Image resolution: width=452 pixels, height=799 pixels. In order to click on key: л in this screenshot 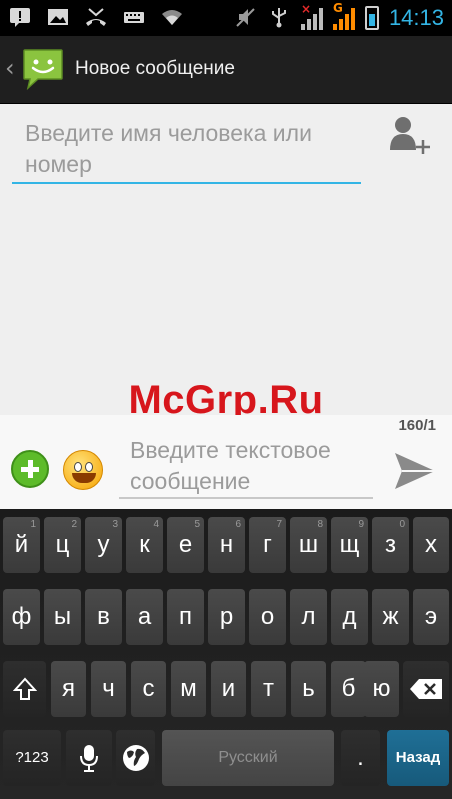, I will do `click(308, 617)`.